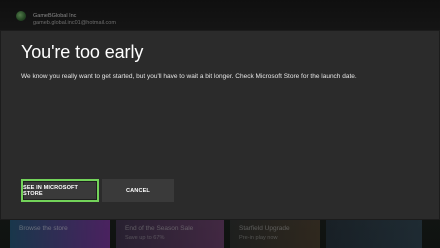  Describe the element at coordinates (43, 228) in the screenshot. I see `tile-title: Browse the store` at that location.